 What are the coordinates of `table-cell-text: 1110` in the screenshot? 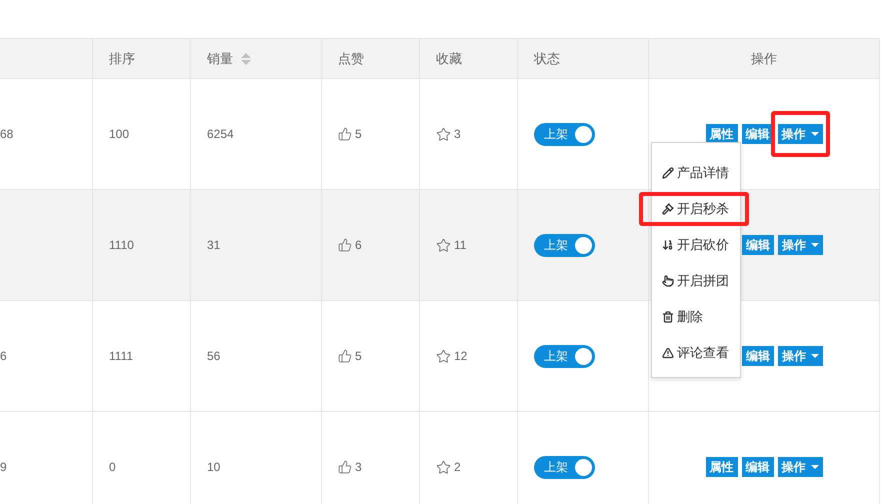 It's located at (121, 245).